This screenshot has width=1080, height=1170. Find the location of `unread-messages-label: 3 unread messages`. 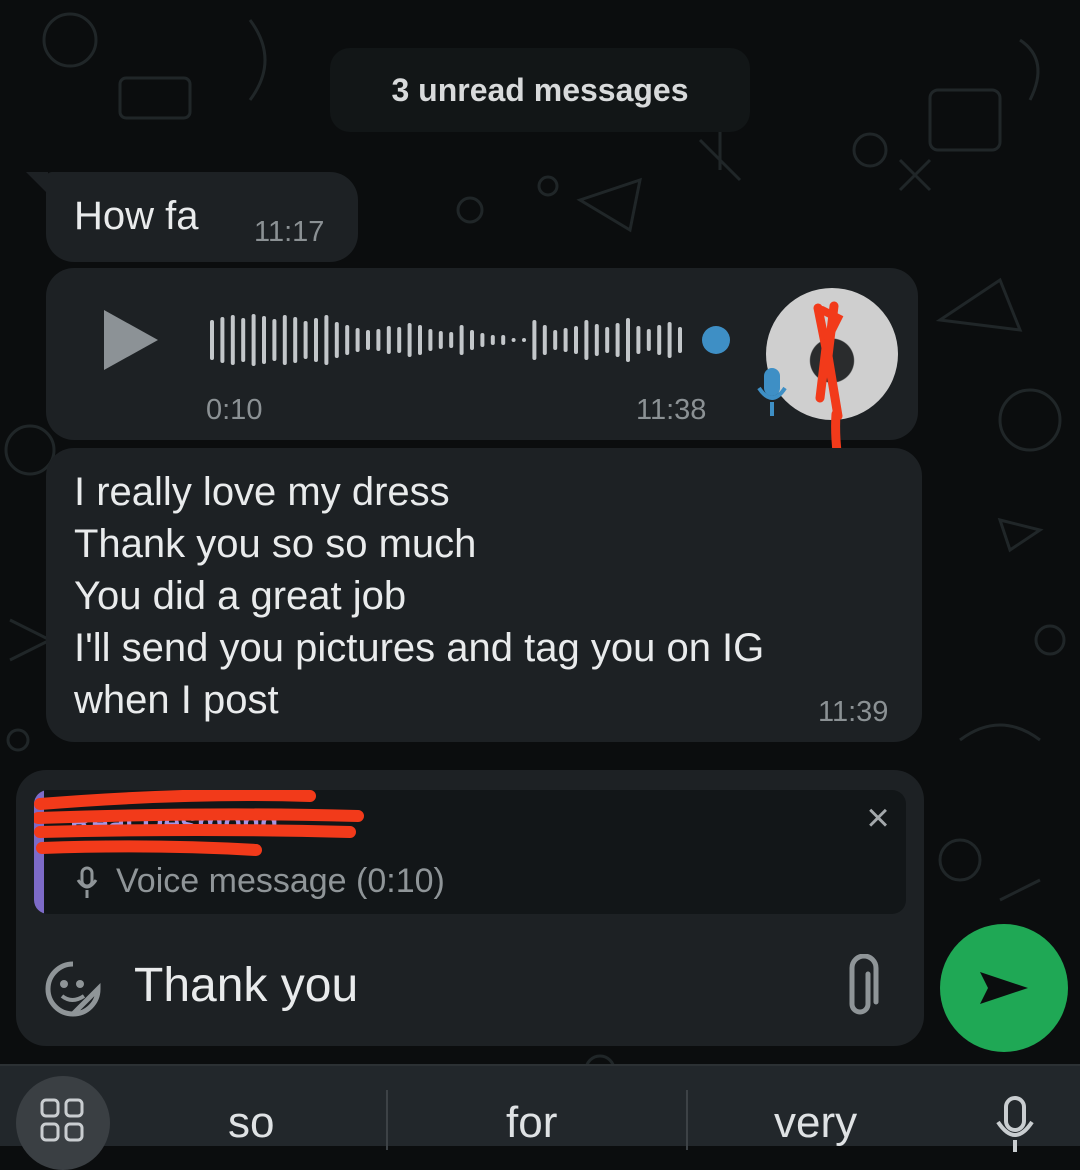

unread-messages-label: 3 unread messages is located at coordinates (540, 89).